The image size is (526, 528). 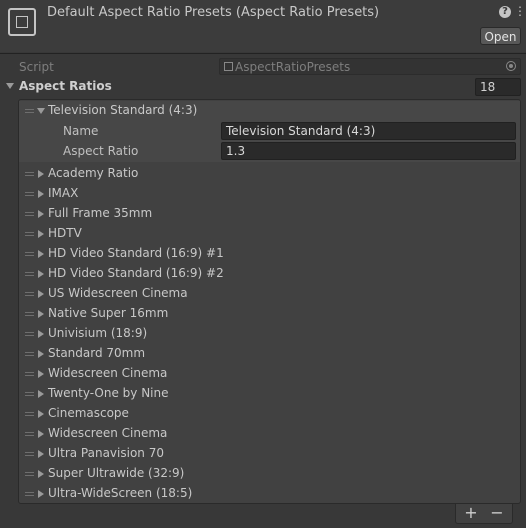 What do you see at coordinates (500, 36) in the screenshot?
I see `open-button: Open` at bounding box center [500, 36].